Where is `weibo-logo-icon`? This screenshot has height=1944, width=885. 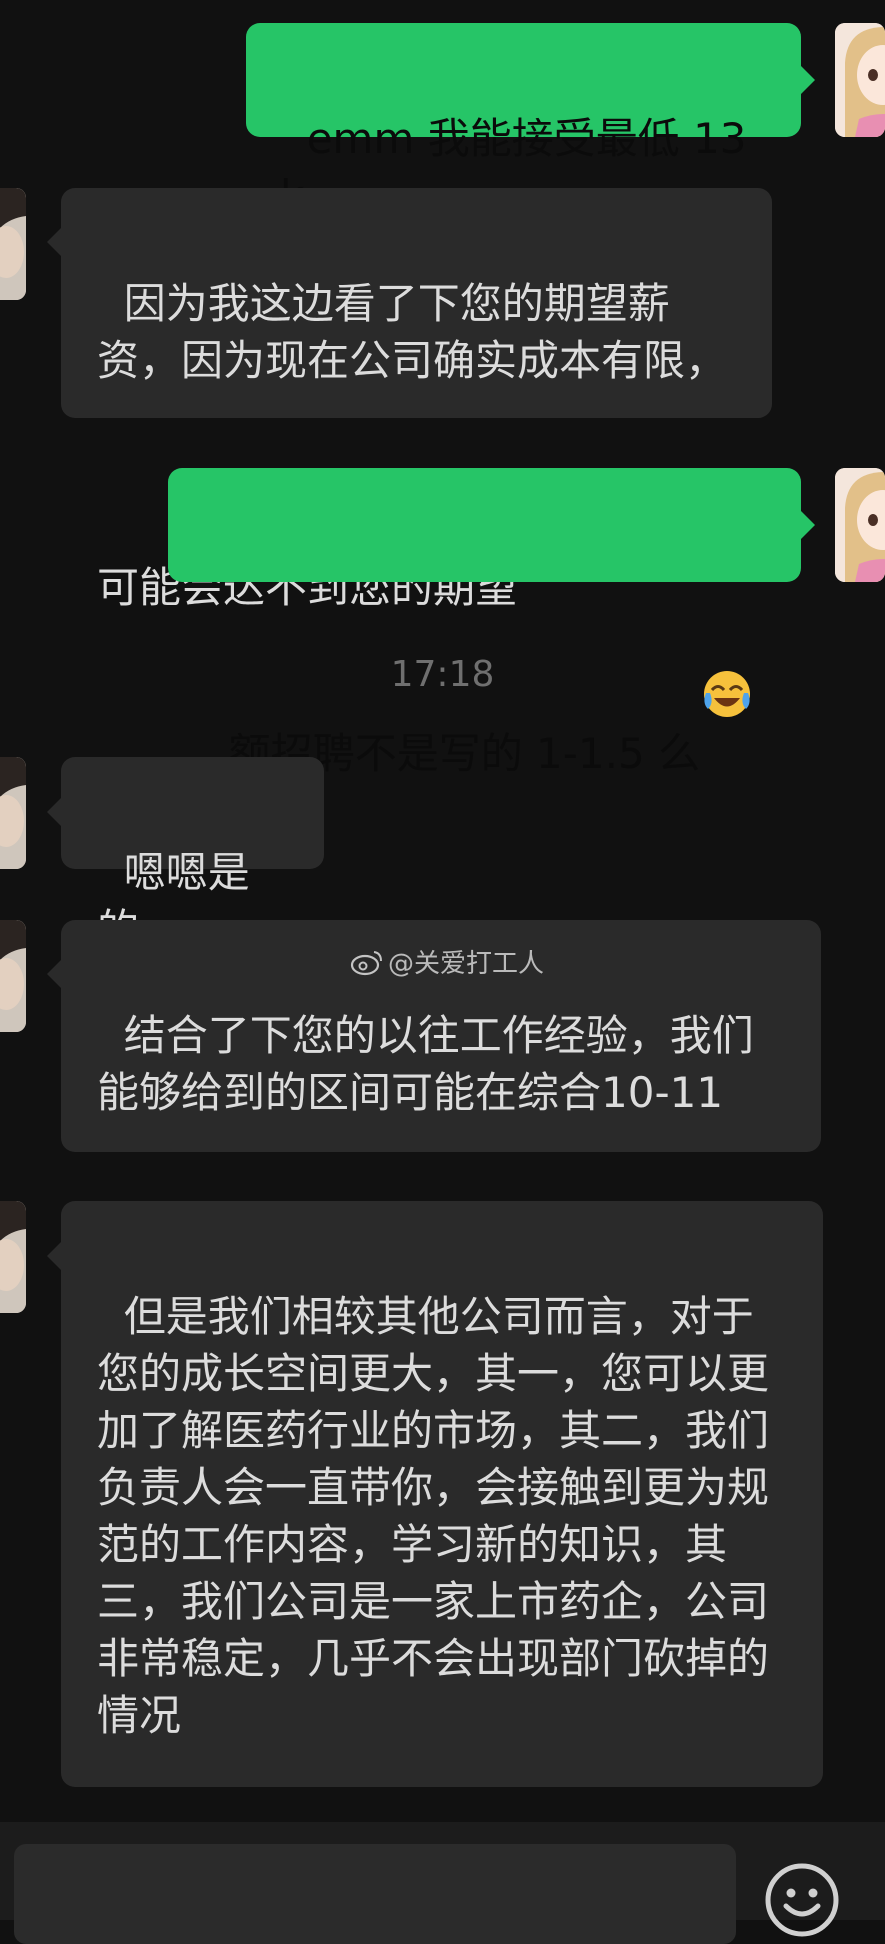 weibo-logo-icon is located at coordinates (366, 962).